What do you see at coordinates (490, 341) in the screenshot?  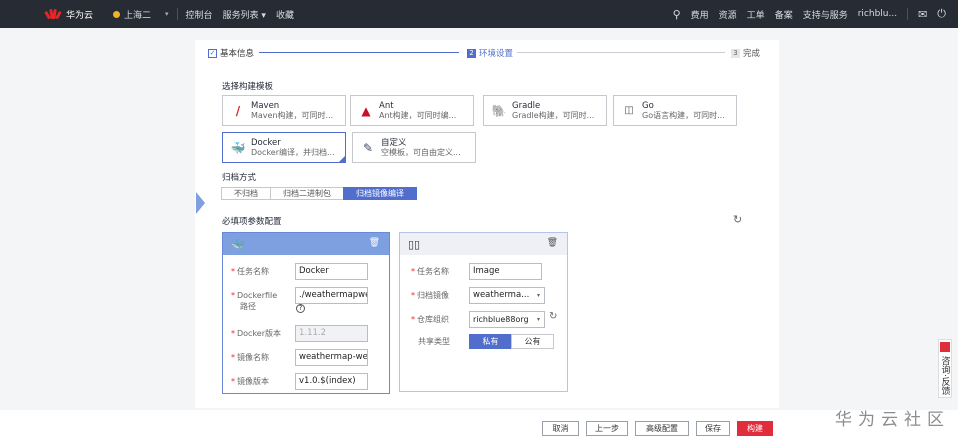 I see `share-private-option: 私有` at bounding box center [490, 341].